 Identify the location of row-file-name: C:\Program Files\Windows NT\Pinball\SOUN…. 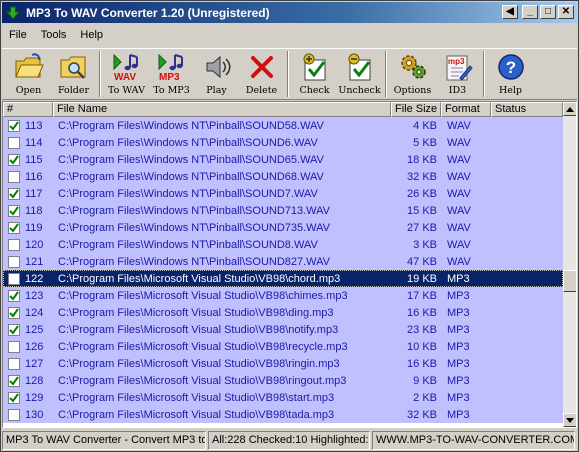
(191, 125).